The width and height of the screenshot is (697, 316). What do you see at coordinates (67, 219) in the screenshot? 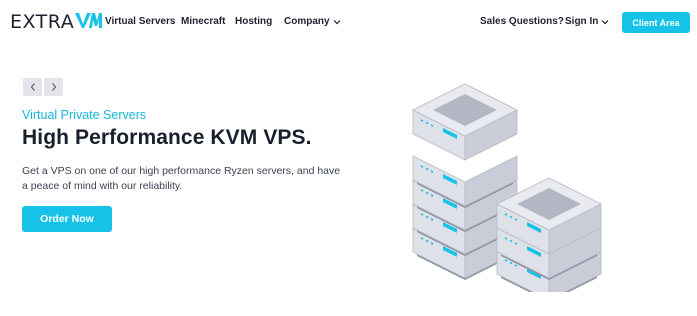
I see `order-now-button: Order Now` at bounding box center [67, 219].